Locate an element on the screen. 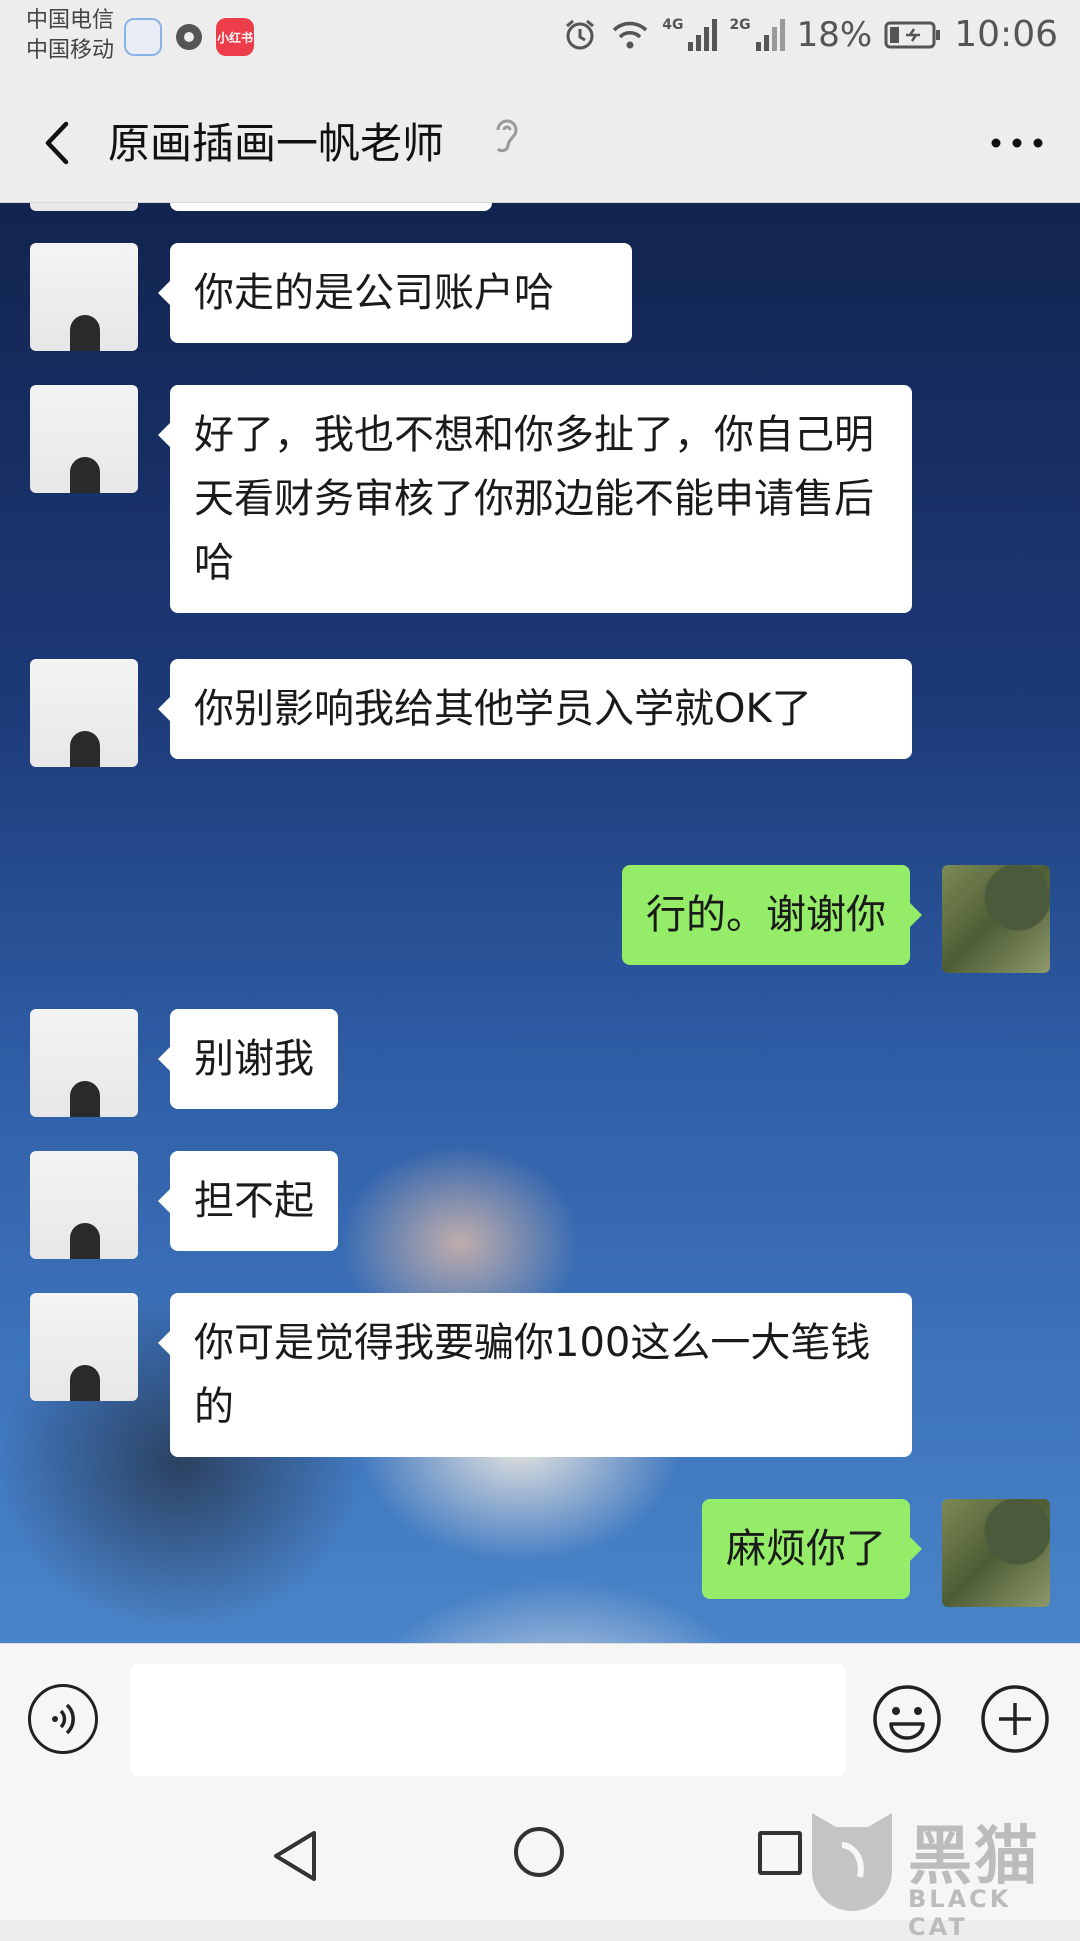  message-input is located at coordinates (488, 1720).